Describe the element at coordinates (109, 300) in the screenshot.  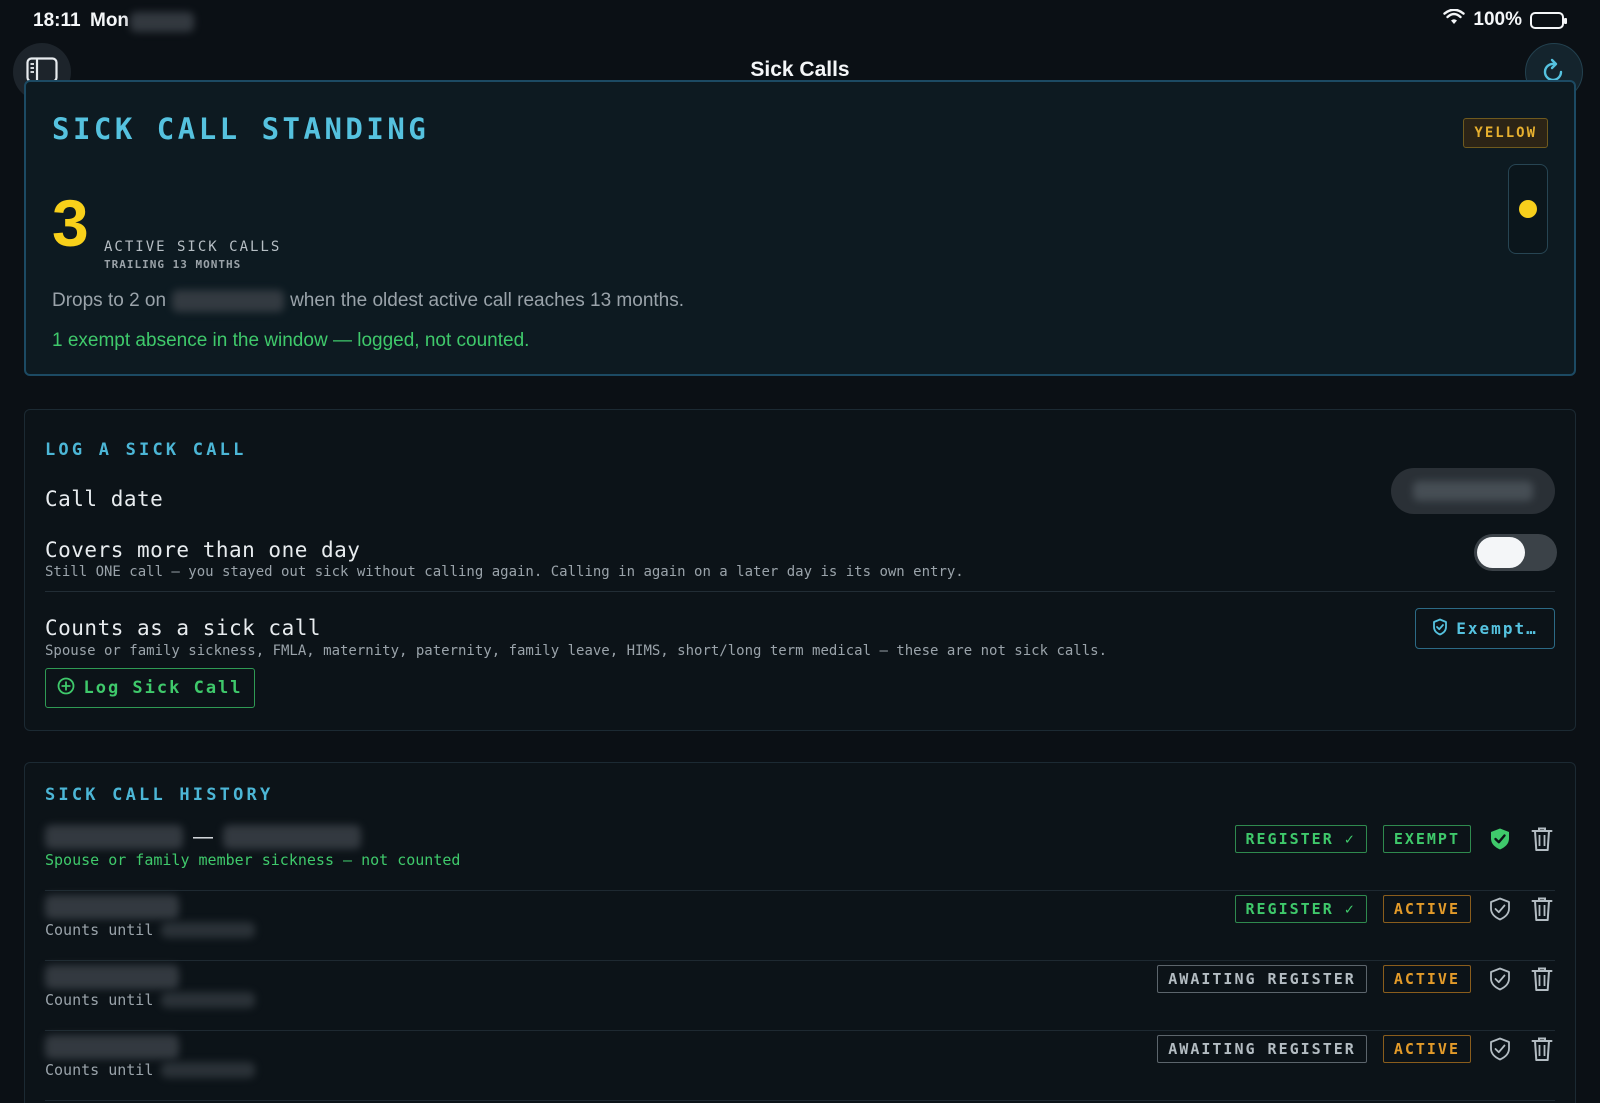
I see `drops-prefix: Drops to 2 on` at that location.